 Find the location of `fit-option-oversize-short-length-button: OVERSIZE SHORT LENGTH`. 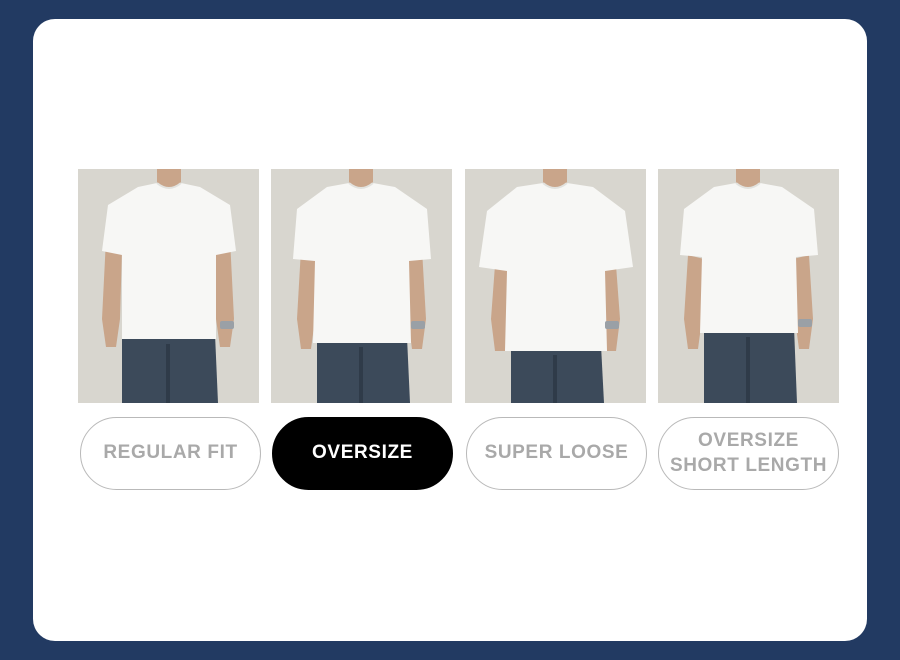

fit-option-oversize-short-length-button: OVERSIZE SHORT LENGTH is located at coordinates (748, 453).